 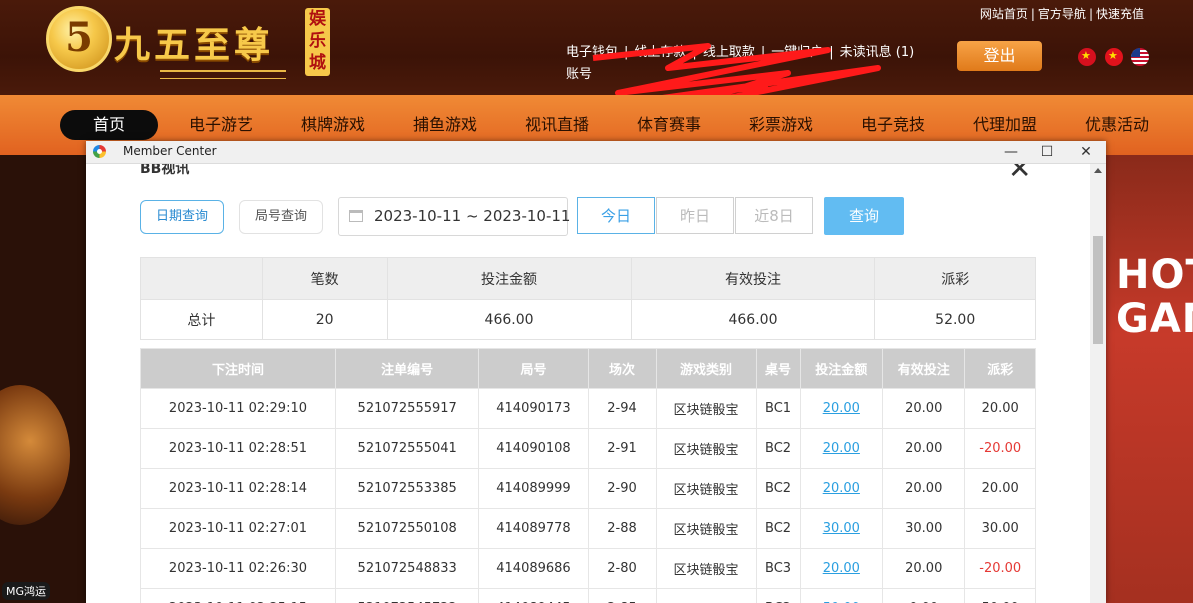 I want to click on table-cell: 521072545722, so click(x=407, y=595).